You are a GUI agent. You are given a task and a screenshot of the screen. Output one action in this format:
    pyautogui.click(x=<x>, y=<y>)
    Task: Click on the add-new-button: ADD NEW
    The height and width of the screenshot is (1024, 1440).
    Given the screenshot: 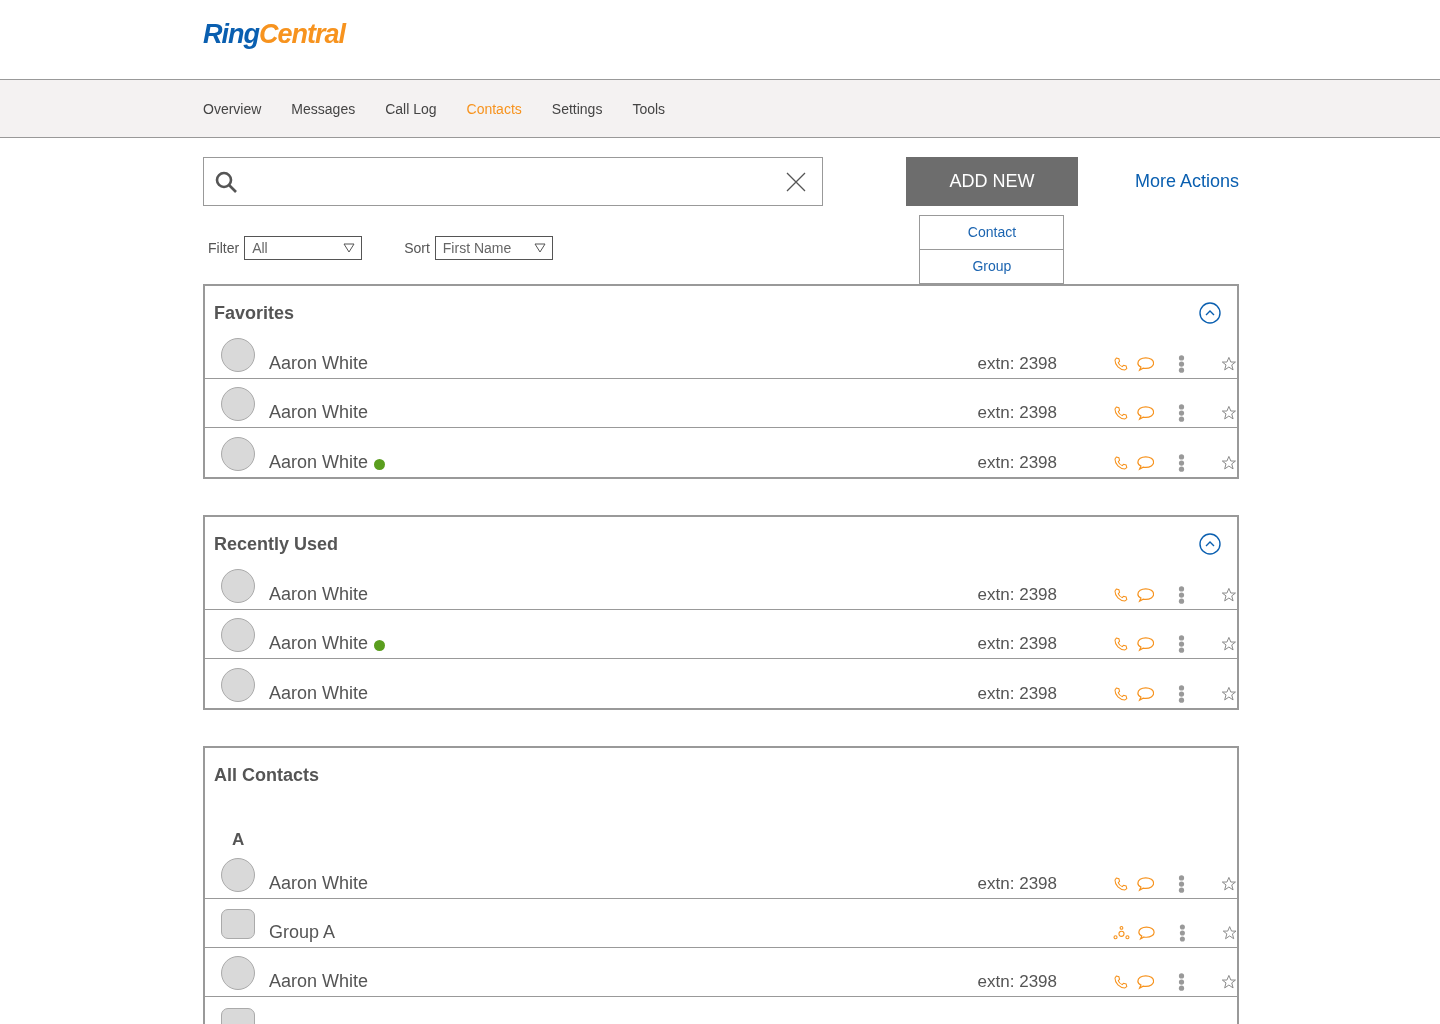 What is the action you would take?
    pyautogui.click(x=991, y=181)
    